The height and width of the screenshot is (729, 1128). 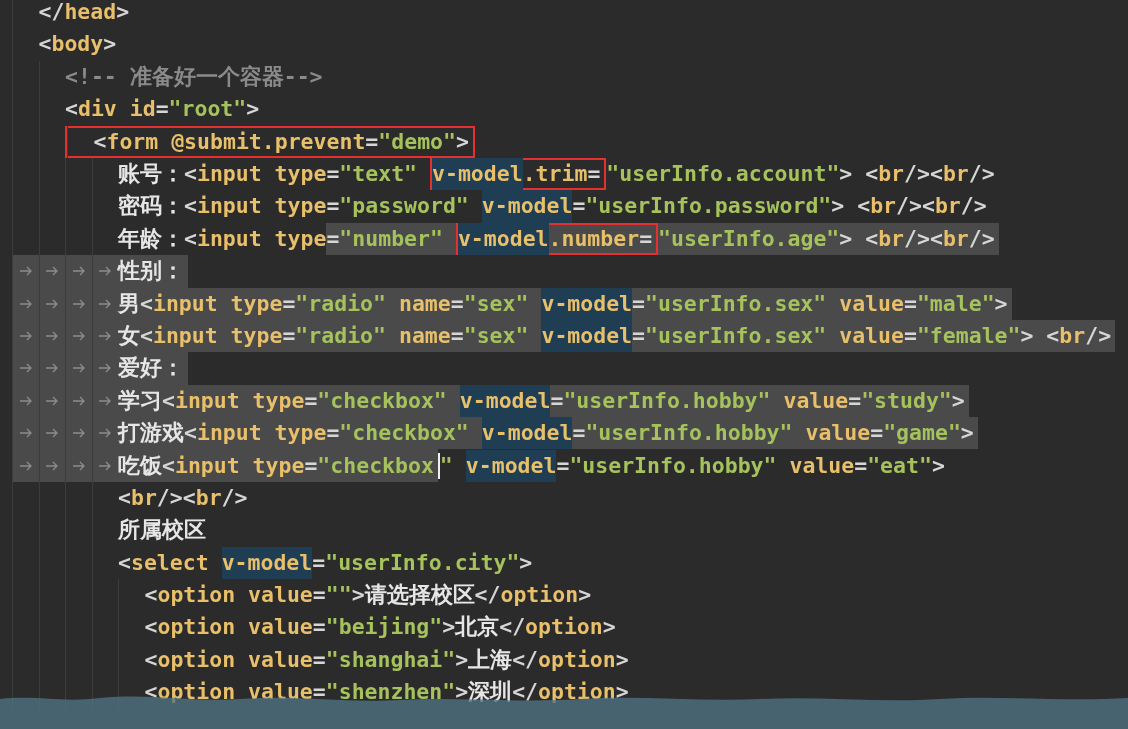 I want to click on code-punctuation: > <, so click(x=851, y=206).